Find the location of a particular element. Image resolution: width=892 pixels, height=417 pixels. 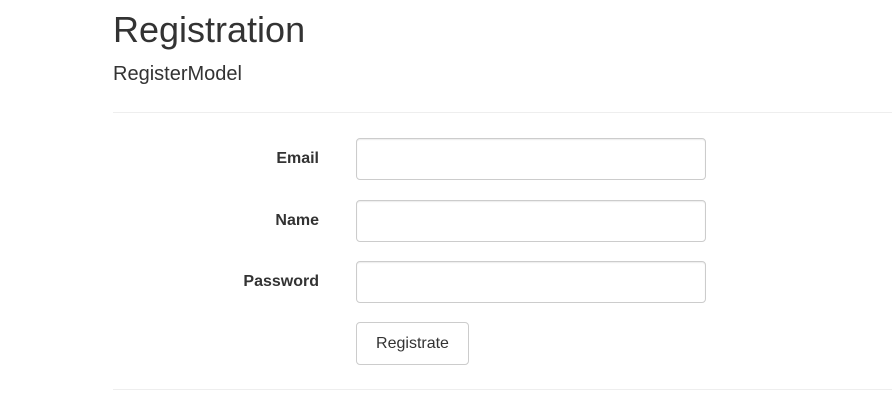

email-field is located at coordinates (531, 159).